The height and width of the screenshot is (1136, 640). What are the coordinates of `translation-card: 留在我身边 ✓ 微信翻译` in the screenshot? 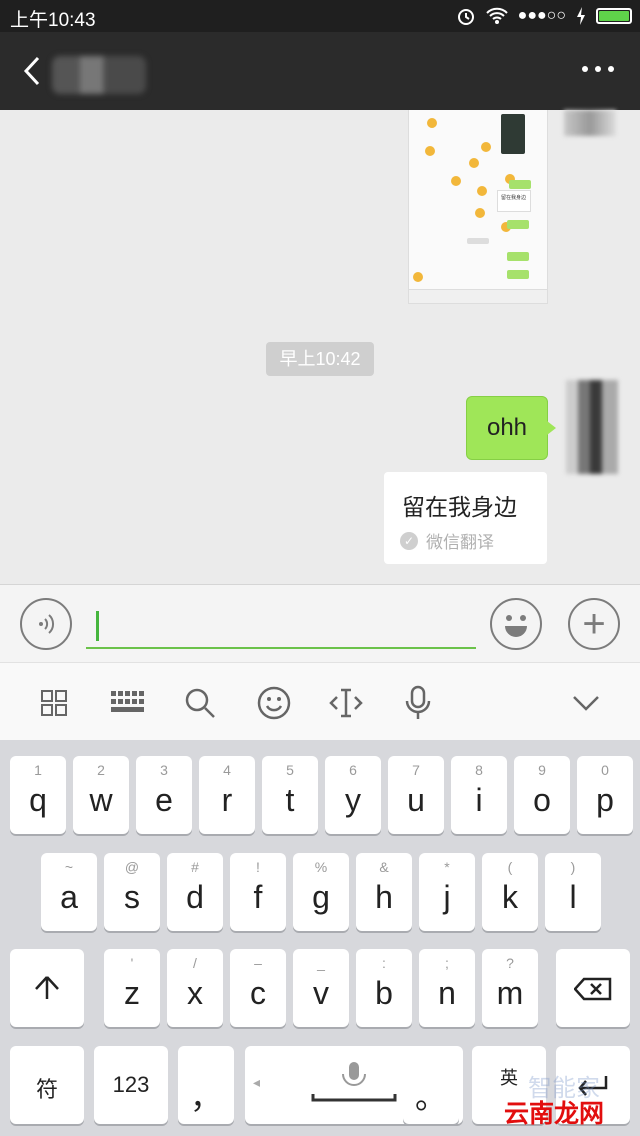 It's located at (465, 518).